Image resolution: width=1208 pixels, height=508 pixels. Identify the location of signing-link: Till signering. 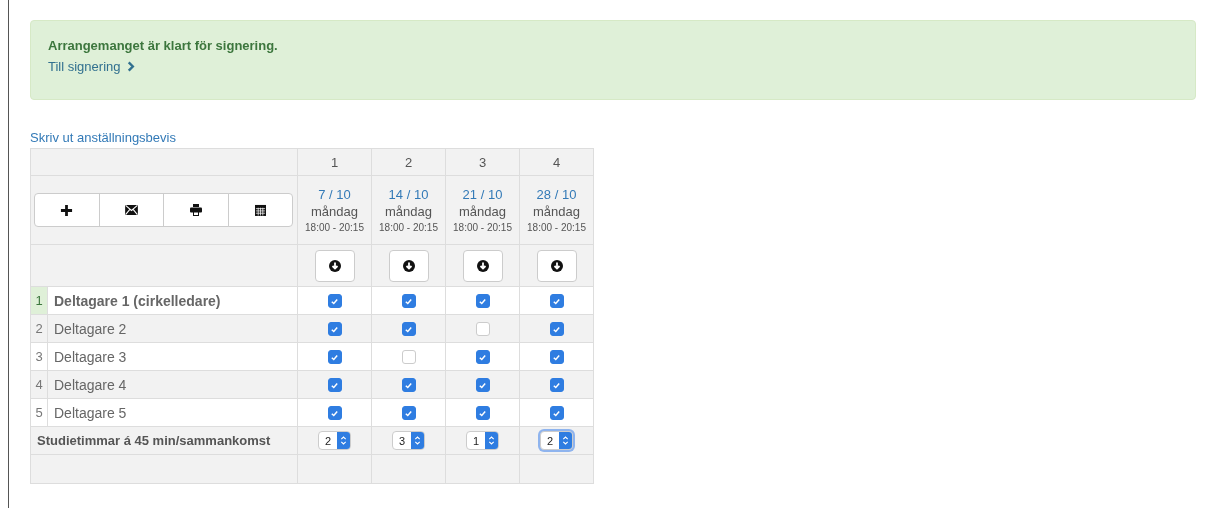
(84, 66).